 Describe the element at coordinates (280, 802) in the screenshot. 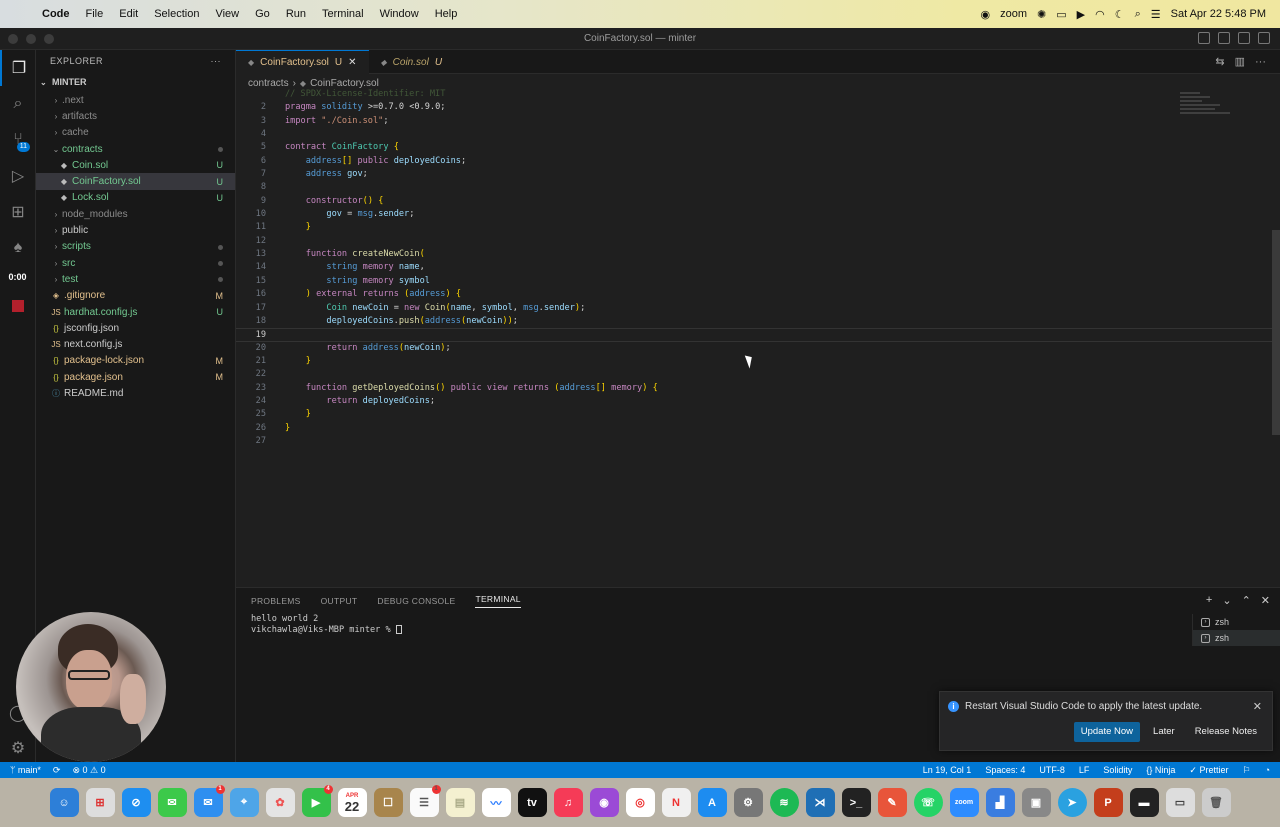

I see `photos-icon: ✿` at that location.